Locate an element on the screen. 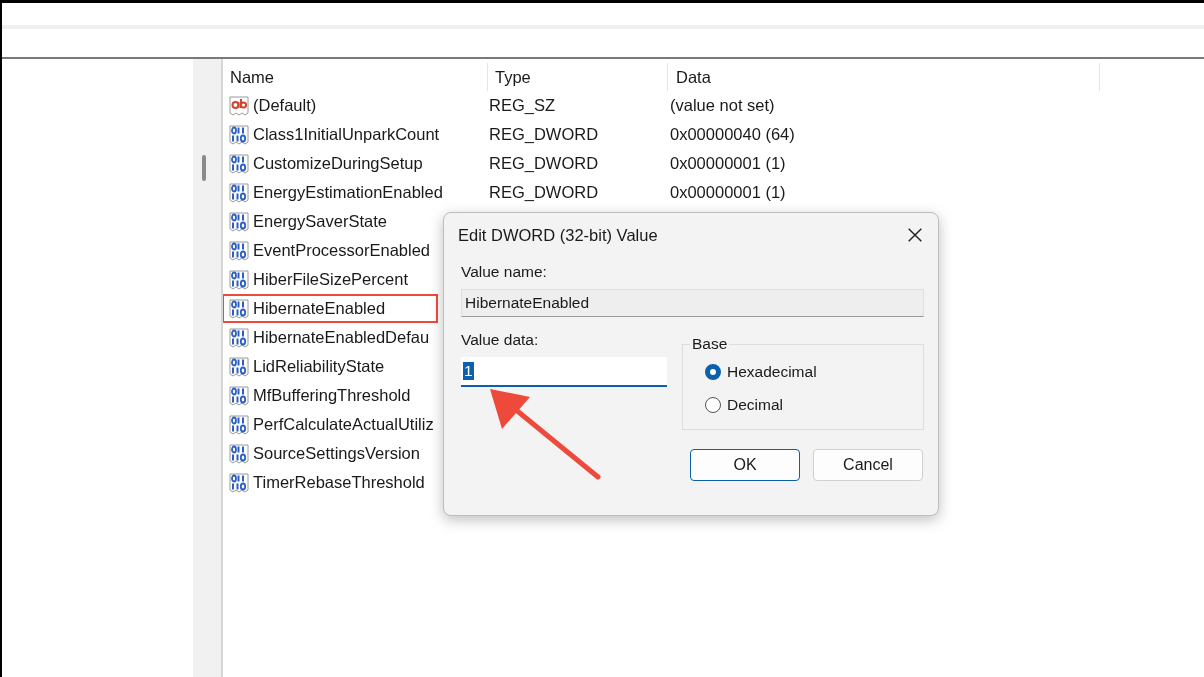 The width and height of the screenshot is (1204, 677). value-data-label: Value data: is located at coordinates (500, 340).